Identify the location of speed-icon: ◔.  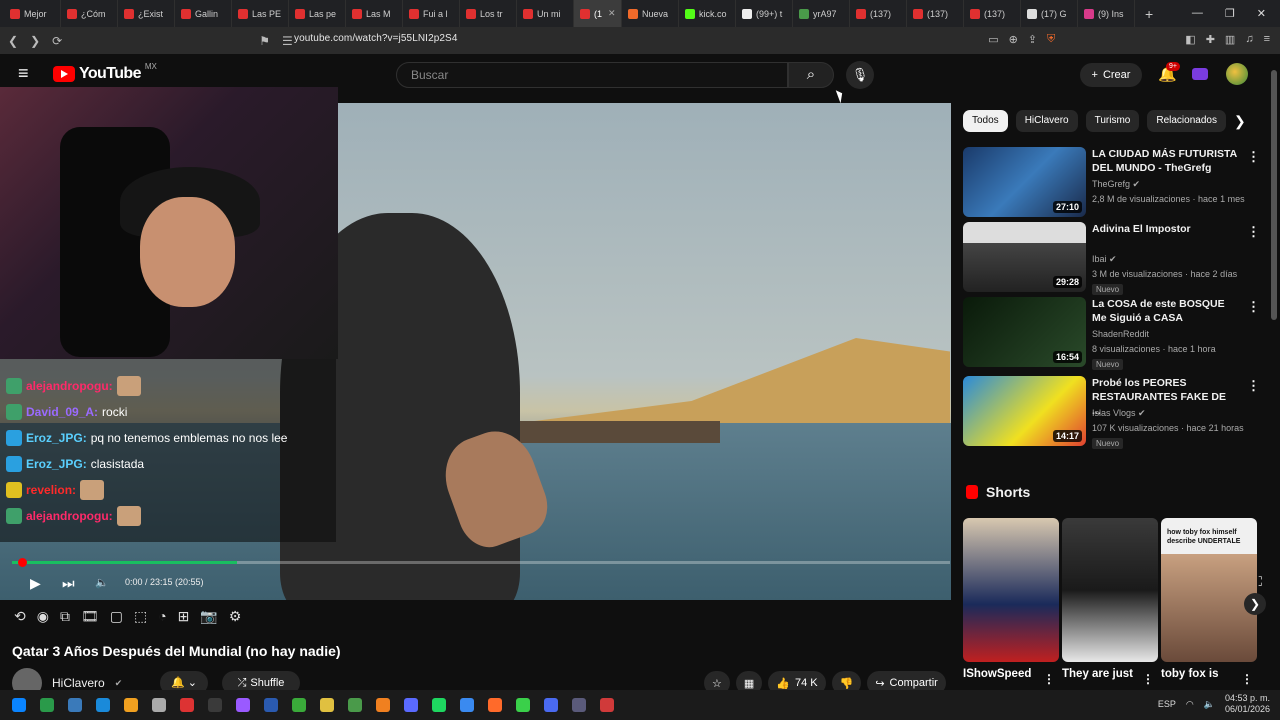
(162, 616).